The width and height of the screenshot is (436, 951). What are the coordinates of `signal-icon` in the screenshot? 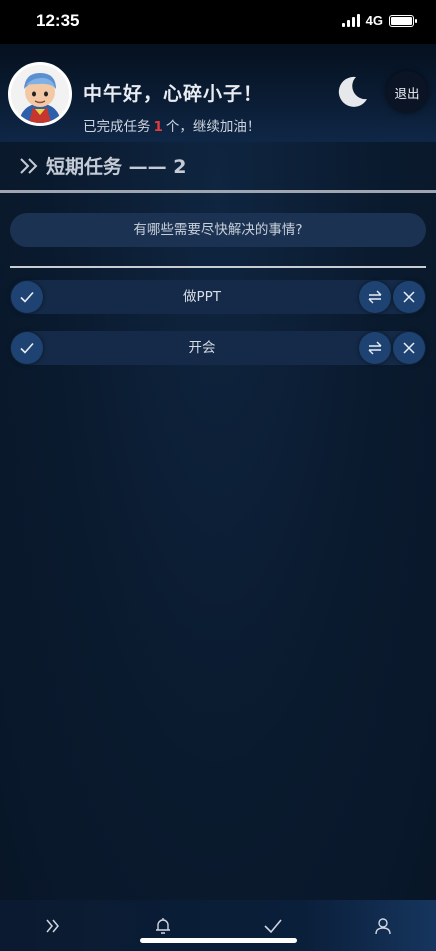 It's located at (350, 20).